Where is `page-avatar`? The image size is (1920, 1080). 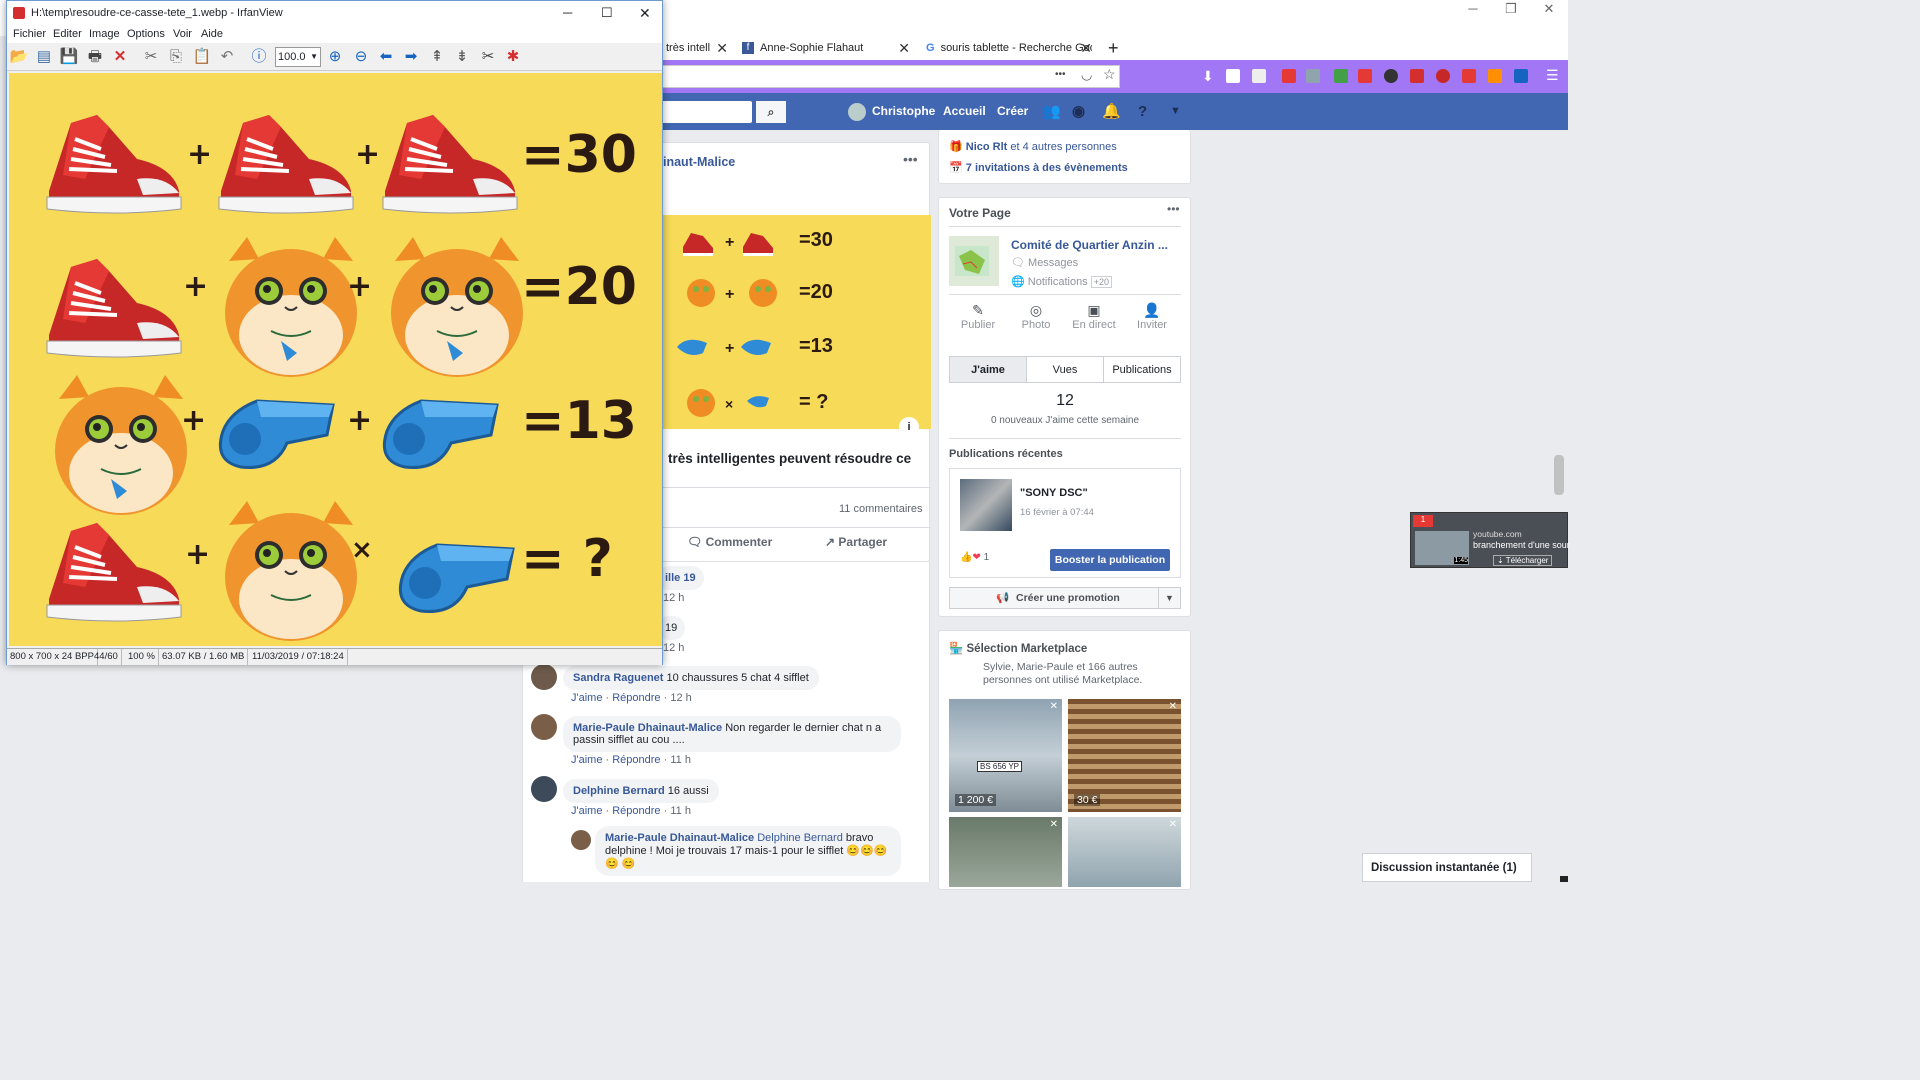
page-avatar is located at coordinates (974, 261).